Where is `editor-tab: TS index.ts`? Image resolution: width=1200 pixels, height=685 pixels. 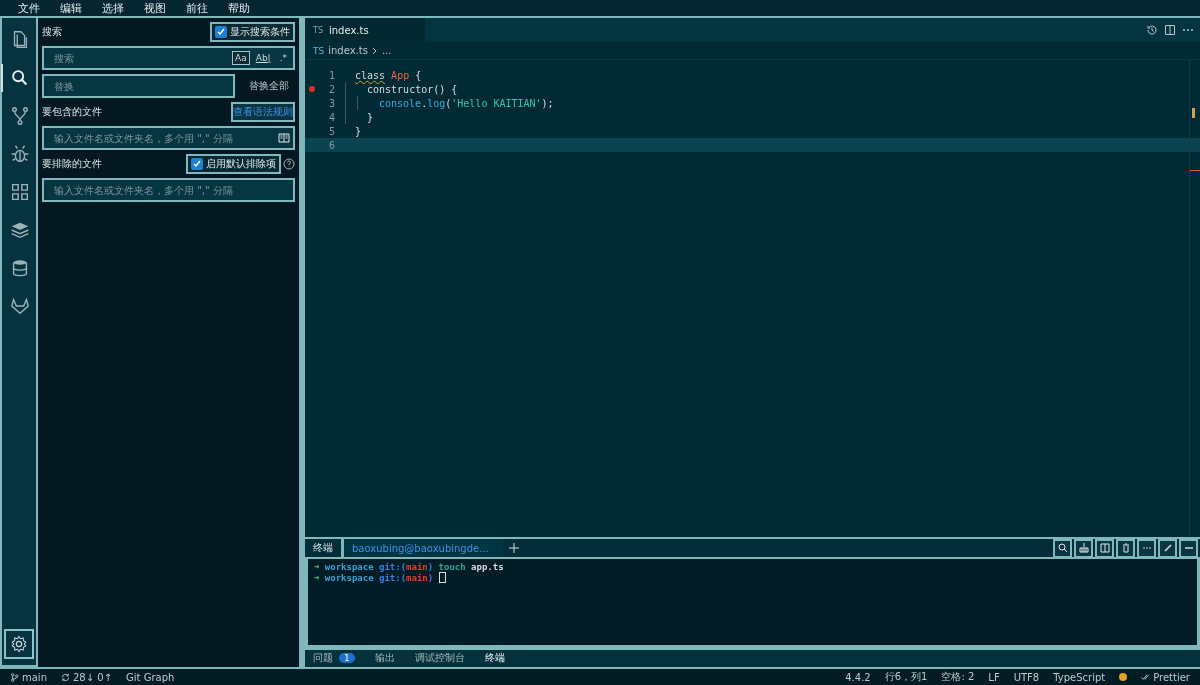 editor-tab: TS index.ts is located at coordinates (365, 30).